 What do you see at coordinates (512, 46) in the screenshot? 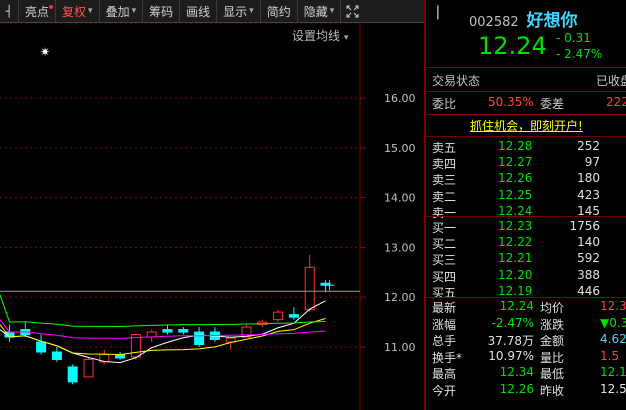
I see `last-price: 12.24` at bounding box center [512, 46].